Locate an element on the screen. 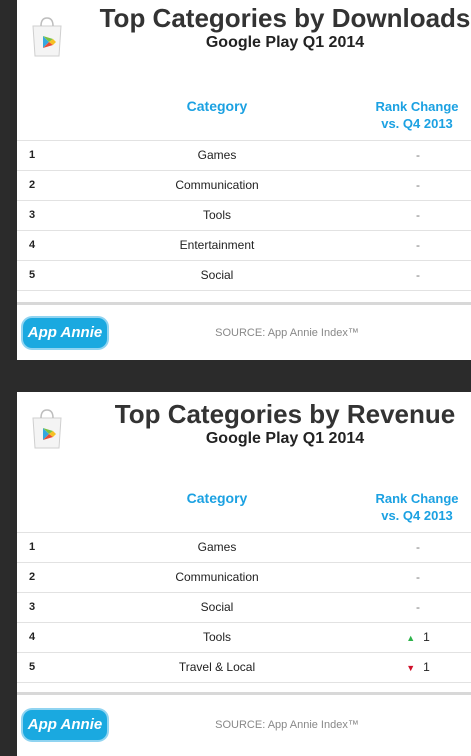  table-row: 5 Social - is located at coordinates (244, 275).